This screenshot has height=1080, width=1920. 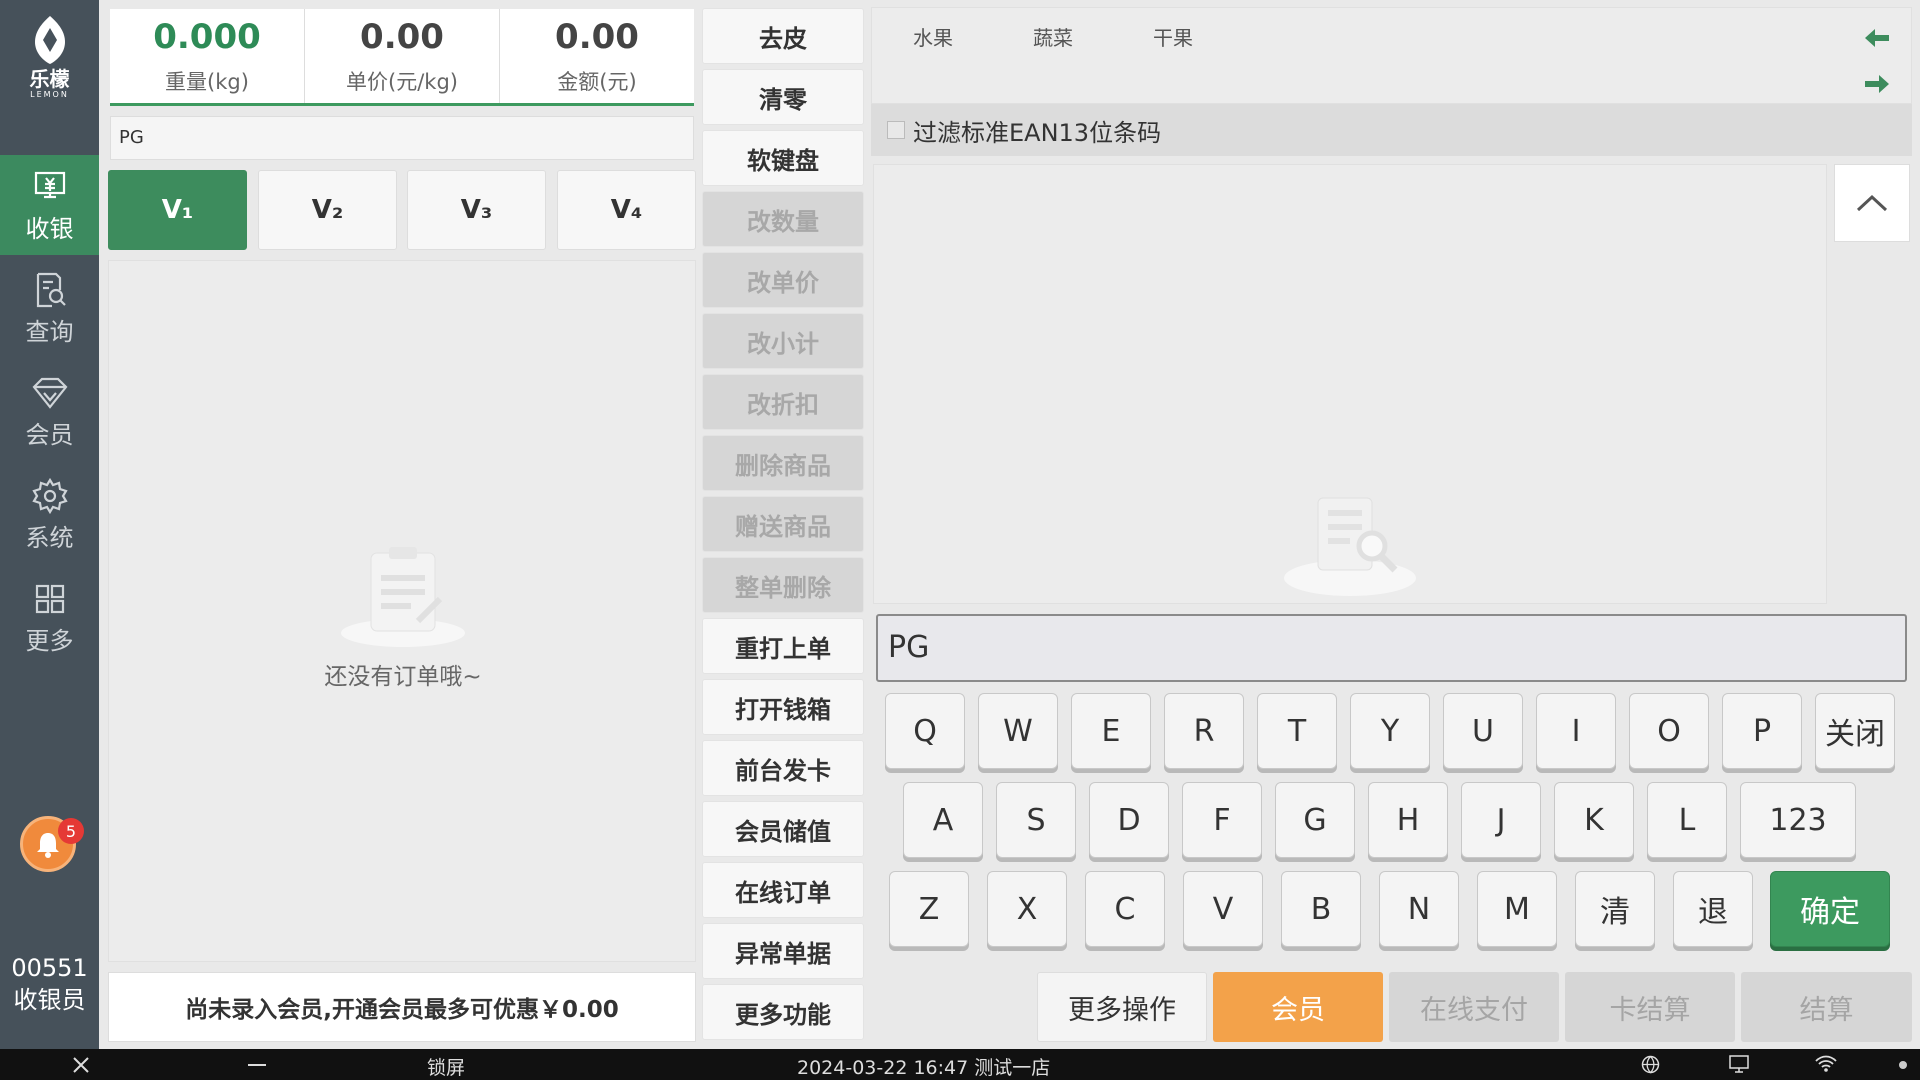 What do you see at coordinates (1830, 909) in the screenshot?
I see `key-confirm: 确定` at bounding box center [1830, 909].